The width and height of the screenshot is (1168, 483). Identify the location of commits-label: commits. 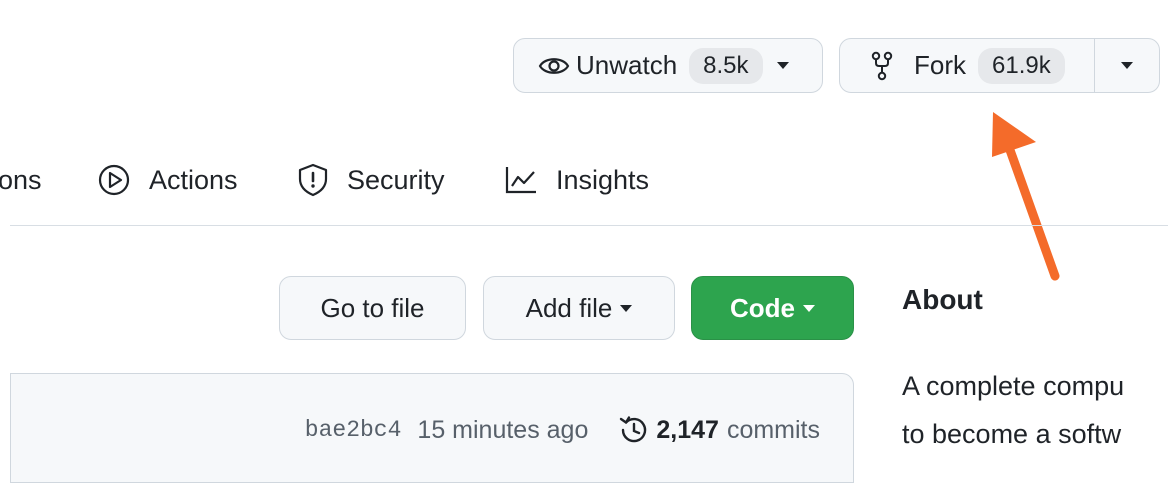
(773, 429).